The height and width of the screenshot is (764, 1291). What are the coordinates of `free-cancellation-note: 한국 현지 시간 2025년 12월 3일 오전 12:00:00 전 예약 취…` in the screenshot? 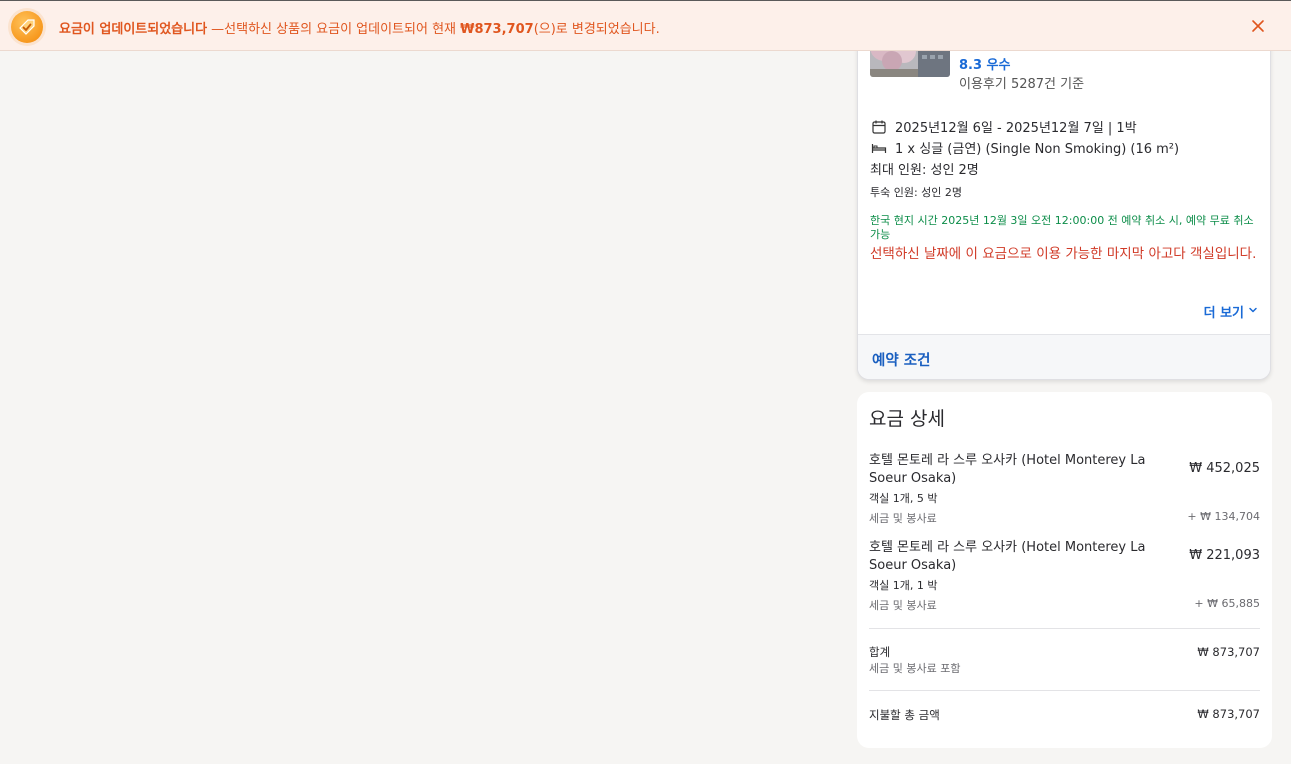 It's located at (1062, 227).